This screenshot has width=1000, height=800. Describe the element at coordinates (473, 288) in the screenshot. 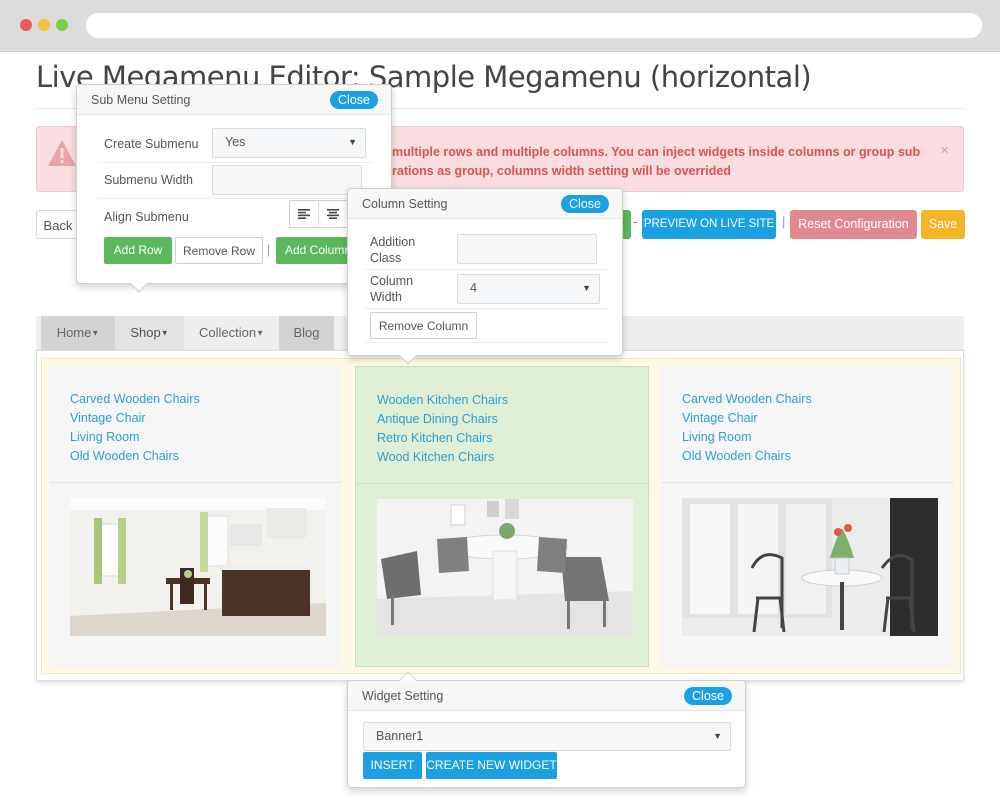

I see `select-value: 4` at that location.